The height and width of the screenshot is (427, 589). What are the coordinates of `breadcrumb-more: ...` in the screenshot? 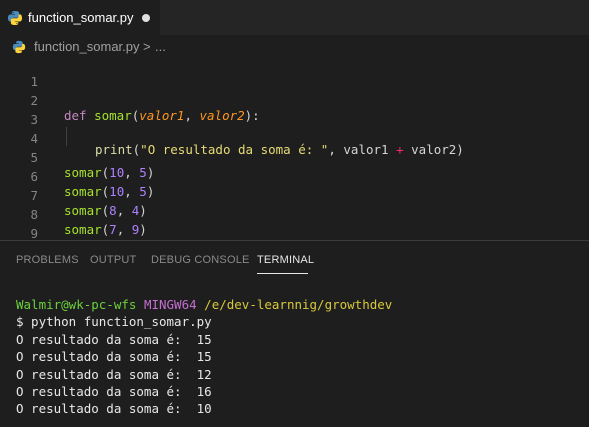 It's located at (160, 46).